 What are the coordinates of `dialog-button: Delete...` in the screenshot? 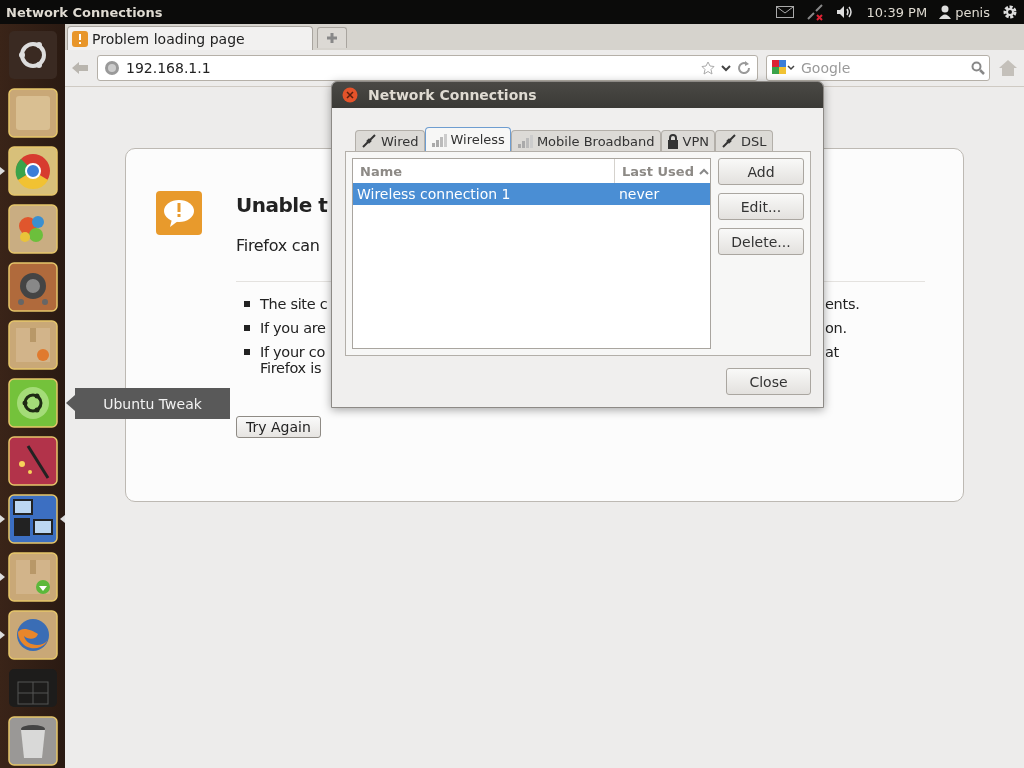 It's located at (761, 241).